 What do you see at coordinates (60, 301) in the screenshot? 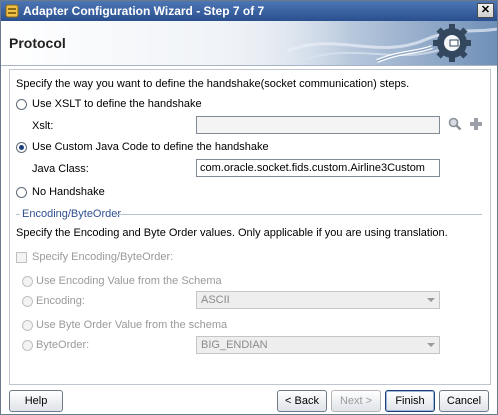
I see `encoding-label: Encoding:` at bounding box center [60, 301].